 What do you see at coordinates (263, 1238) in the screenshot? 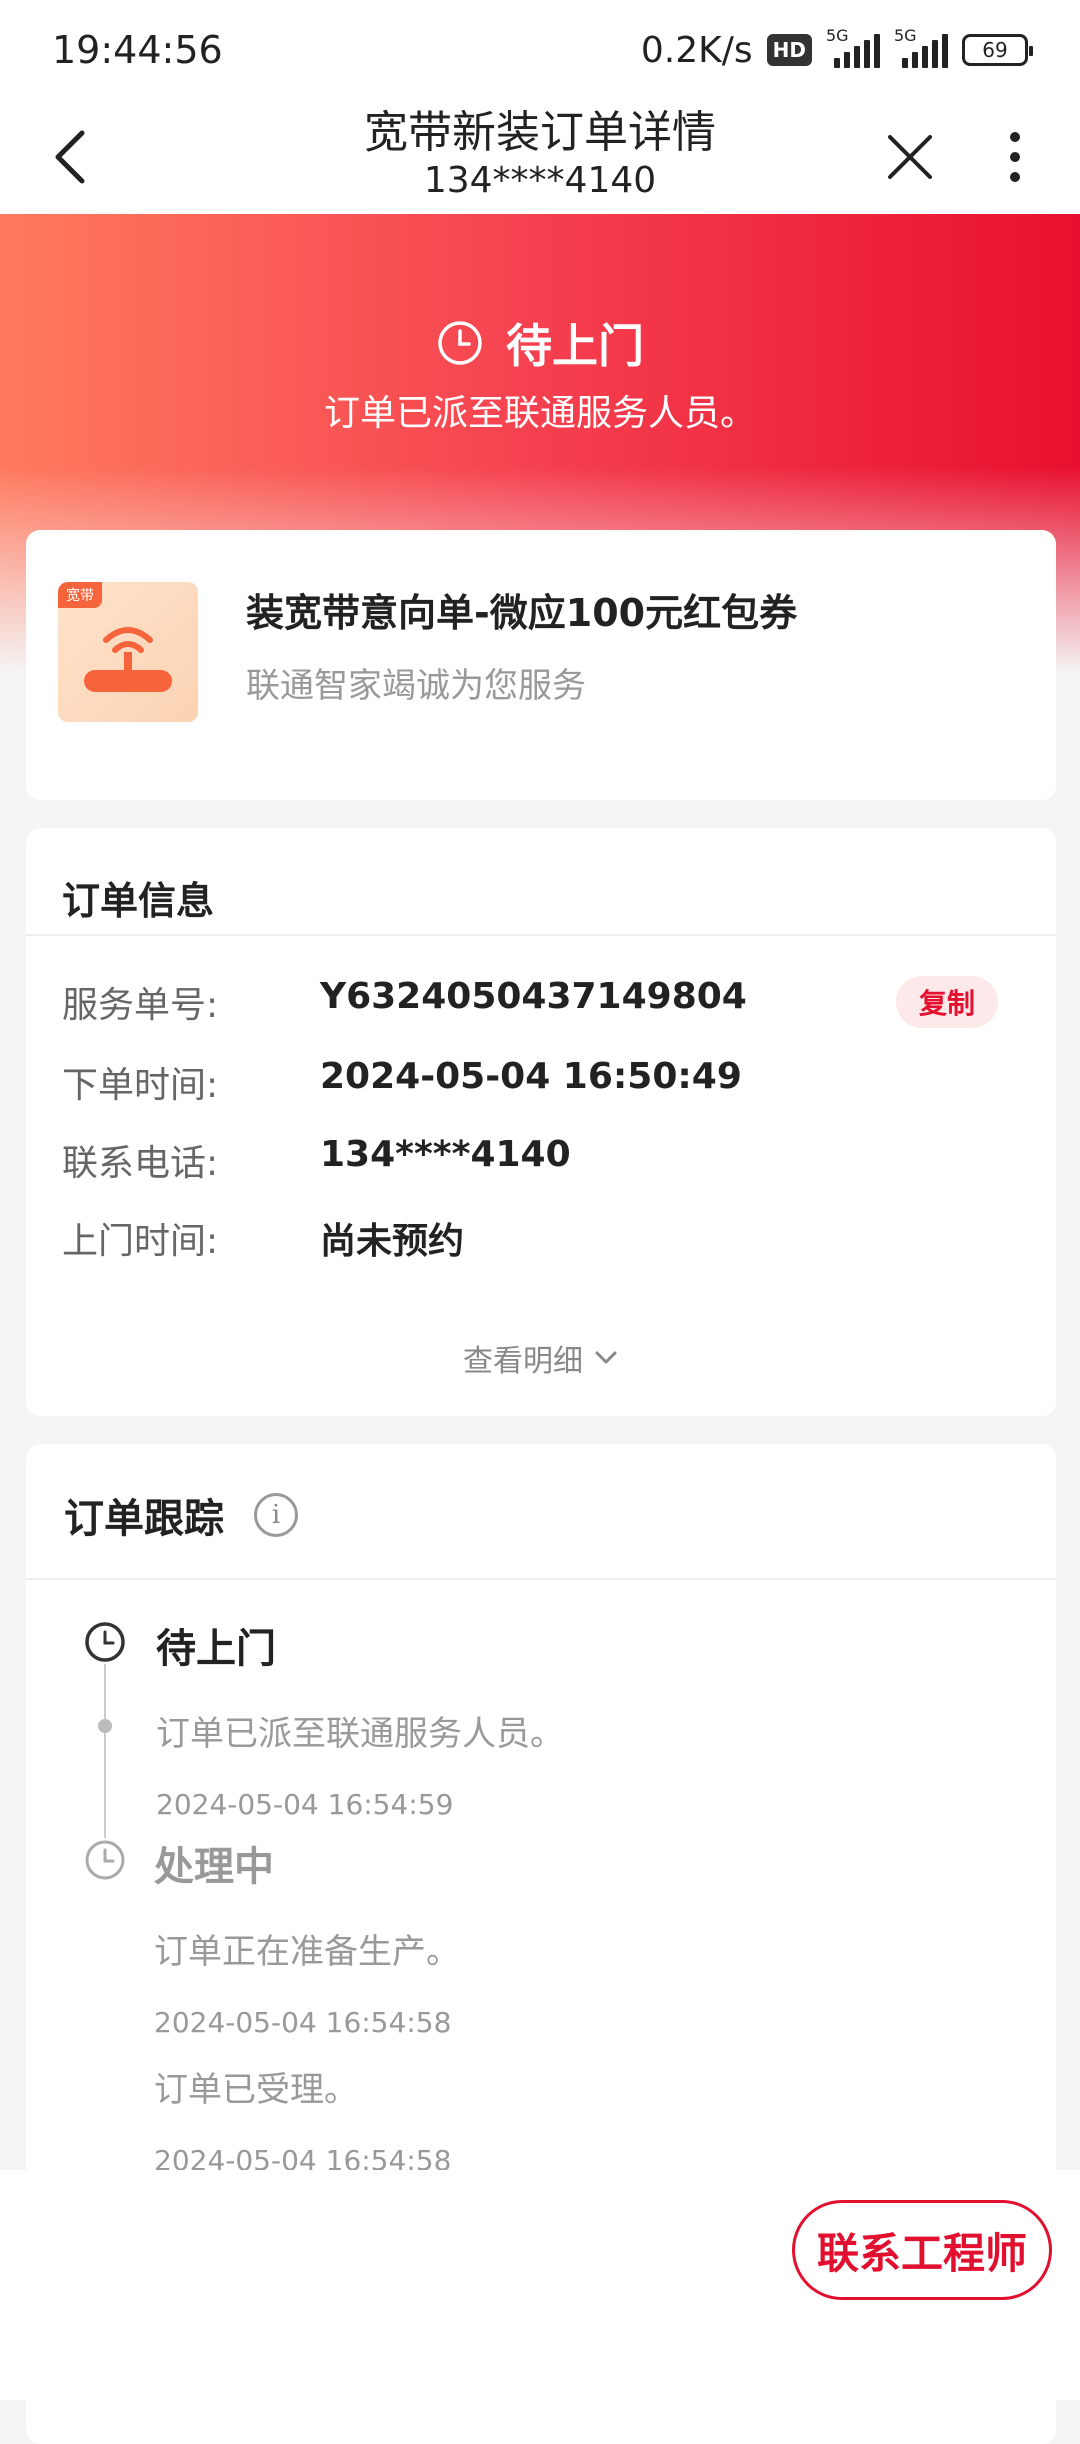
I see `info-row-visit-time: 上门时间: 尚未预约` at bounding box center [263, 1238].